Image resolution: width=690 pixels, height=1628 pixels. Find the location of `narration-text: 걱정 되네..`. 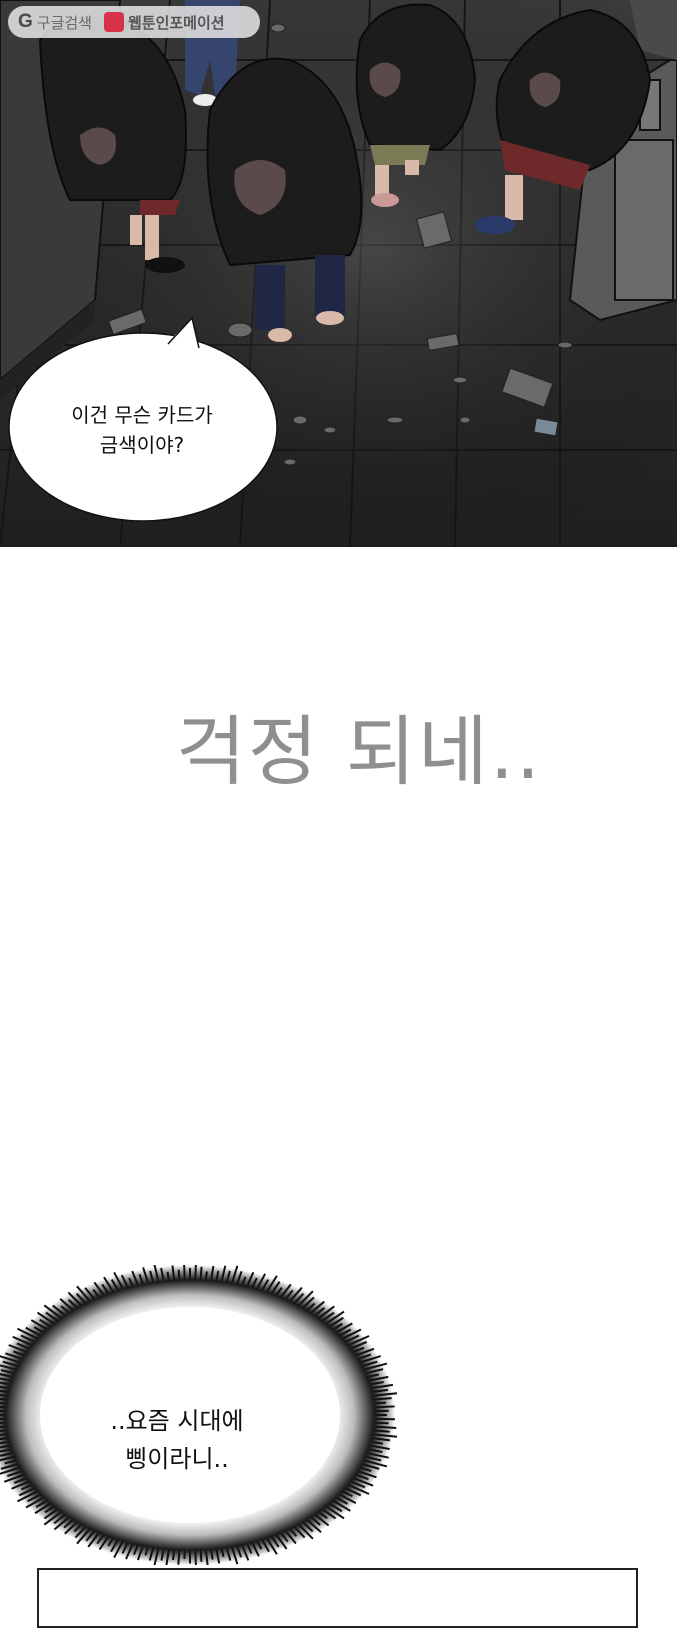

narration-text: 걱정 되네.. is located at coordinates (359, 751).